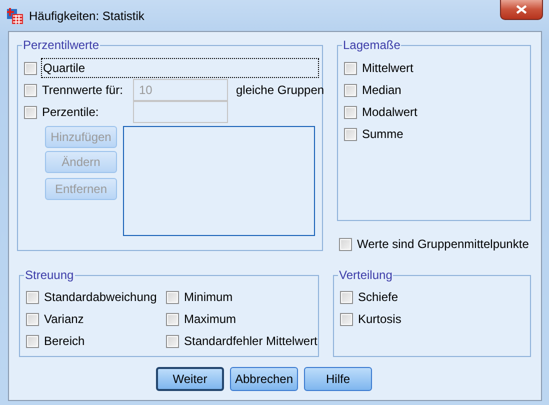 Image resolution: width=549 pixels, height=405 pixels. Describe the element at coordinates (443, 244) in the screenshot. I see `checkbox-label: Werte sind Gruppenmittelpunkte` at that location.